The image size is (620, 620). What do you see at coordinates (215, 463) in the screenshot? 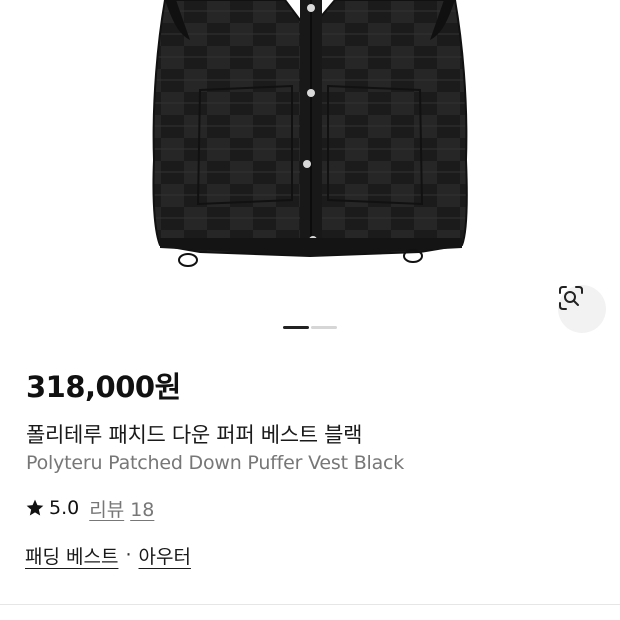
I see `product-name-english: Polyteru Patched Down Puffer Vest Black` at bounding box center [215, 463].